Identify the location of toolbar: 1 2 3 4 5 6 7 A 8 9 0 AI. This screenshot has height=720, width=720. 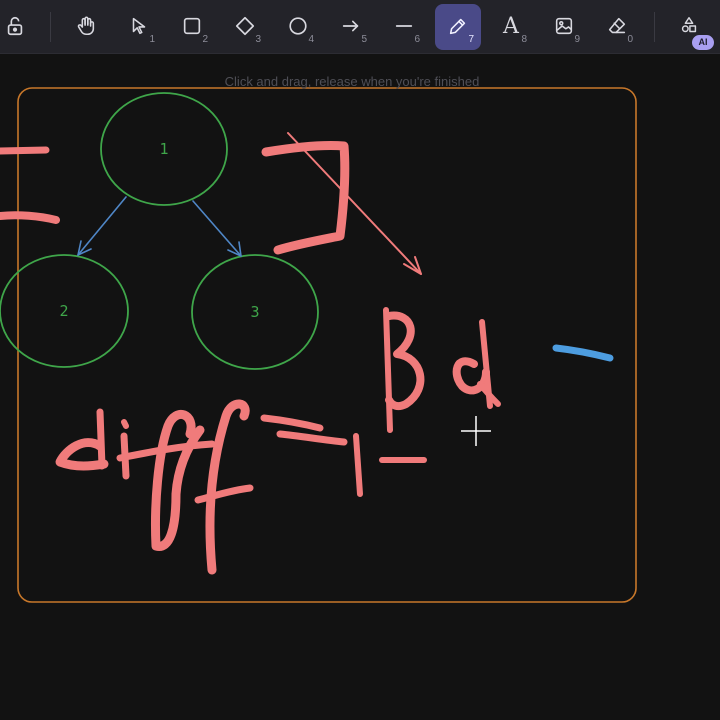
(360, 27).